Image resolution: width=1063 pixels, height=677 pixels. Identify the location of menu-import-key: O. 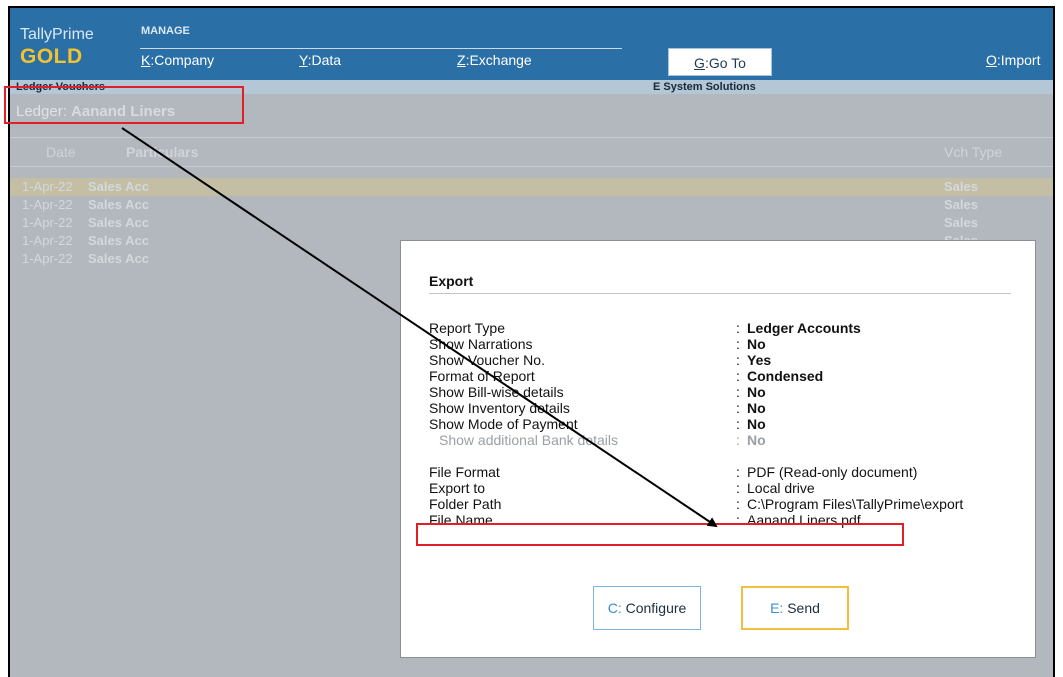
(991, 60).